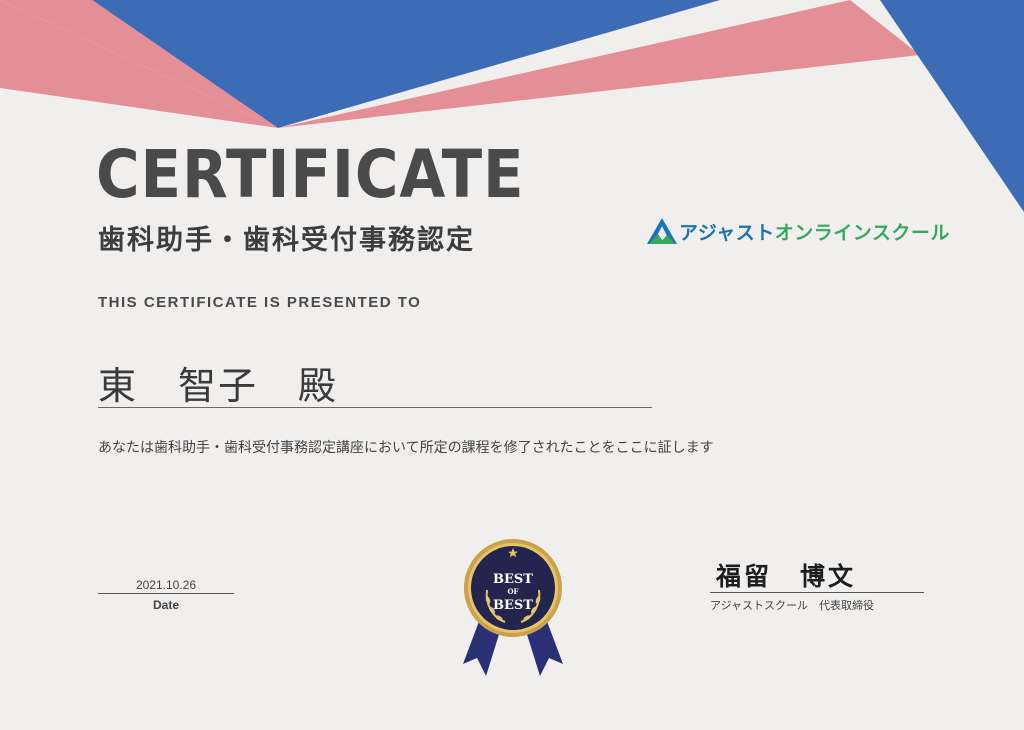 Image resolution: width=1024 pixels, height=730 pixels. Describe the element at coordinates (218, 386) in the screenshot. I see `recipient-name: 東 智子 殿` at that location.